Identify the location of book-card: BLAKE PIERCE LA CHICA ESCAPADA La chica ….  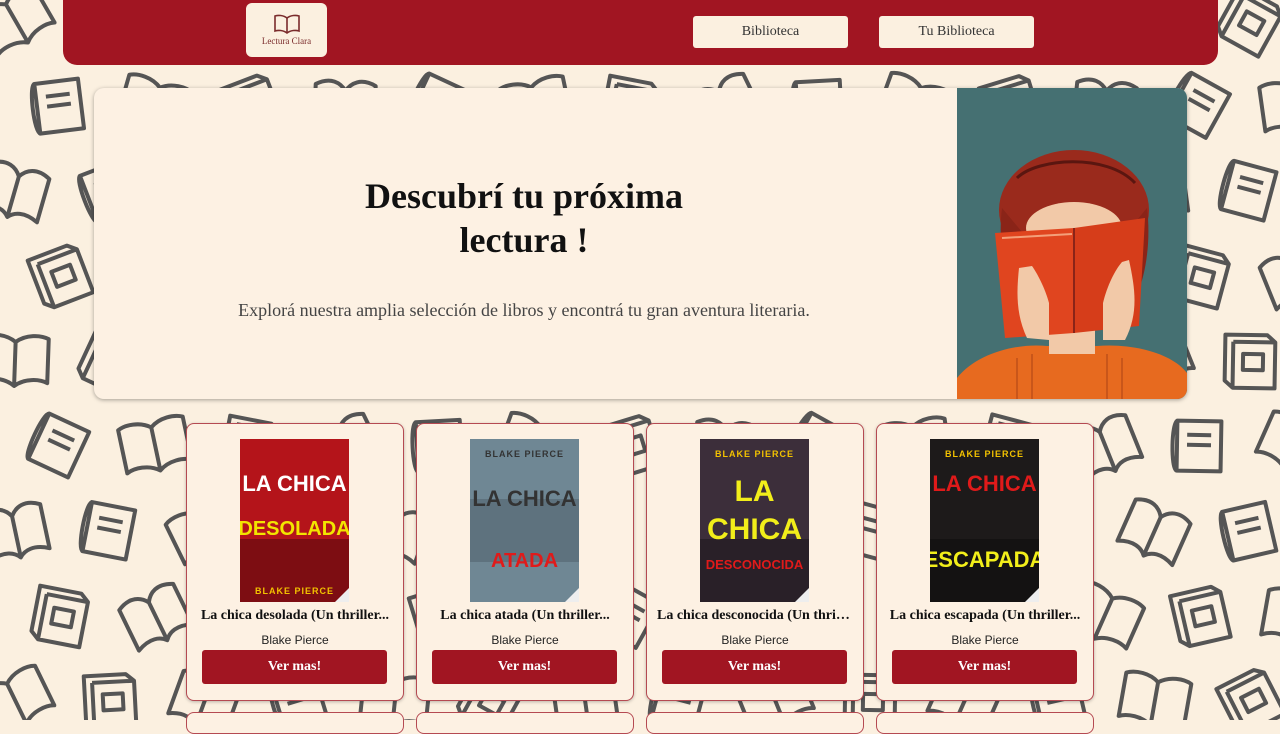
(985, 562).